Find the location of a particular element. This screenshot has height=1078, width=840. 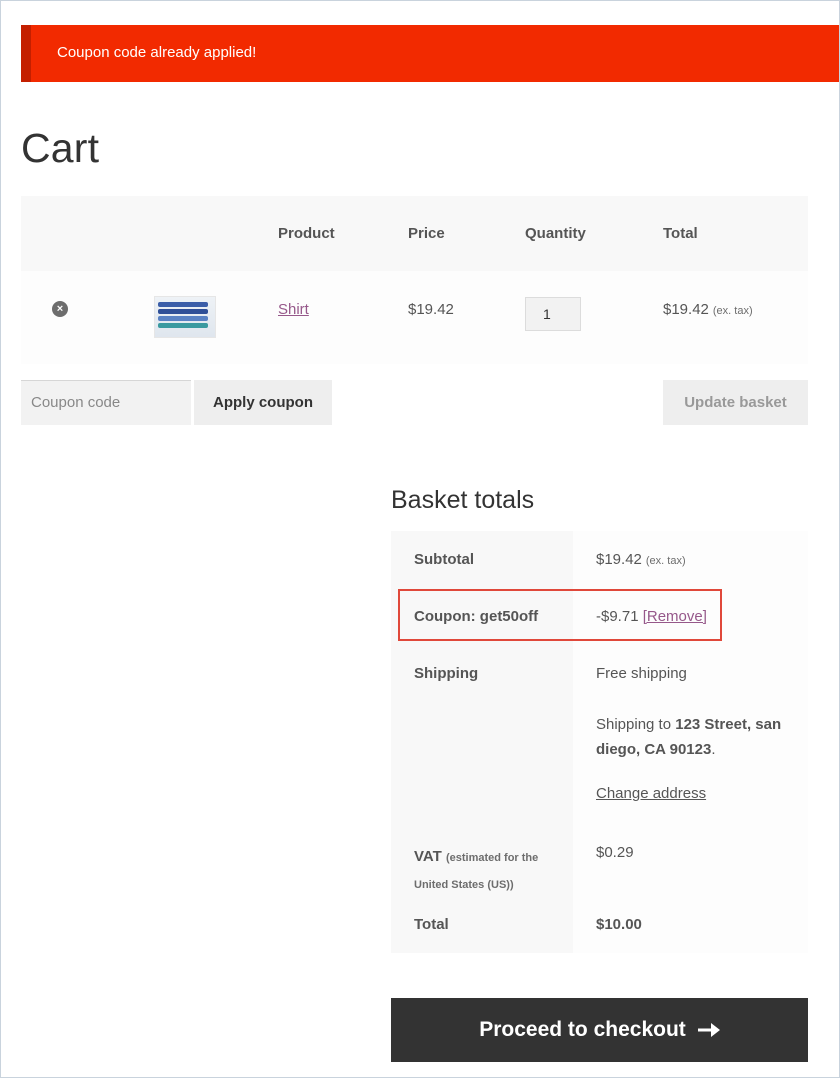

cart-item-row: × Shirt $19.42 1 $19.42 (ex. tax) is located at coordinates (414, 317).